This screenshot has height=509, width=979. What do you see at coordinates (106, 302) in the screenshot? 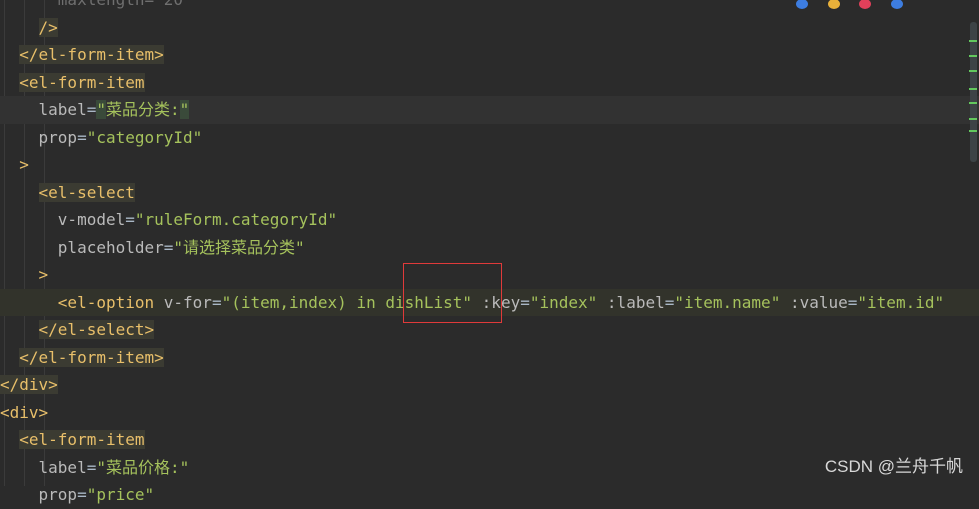
I see `code-token: <el-option` at bounding box center [106, 302].